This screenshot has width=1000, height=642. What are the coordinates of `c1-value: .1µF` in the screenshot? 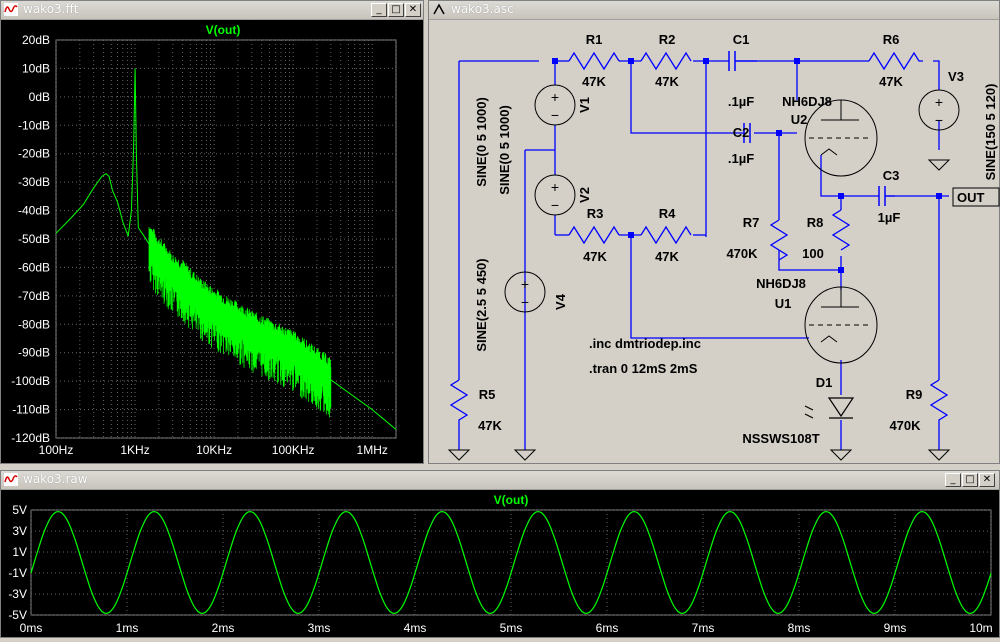 It's located at (741, 101).